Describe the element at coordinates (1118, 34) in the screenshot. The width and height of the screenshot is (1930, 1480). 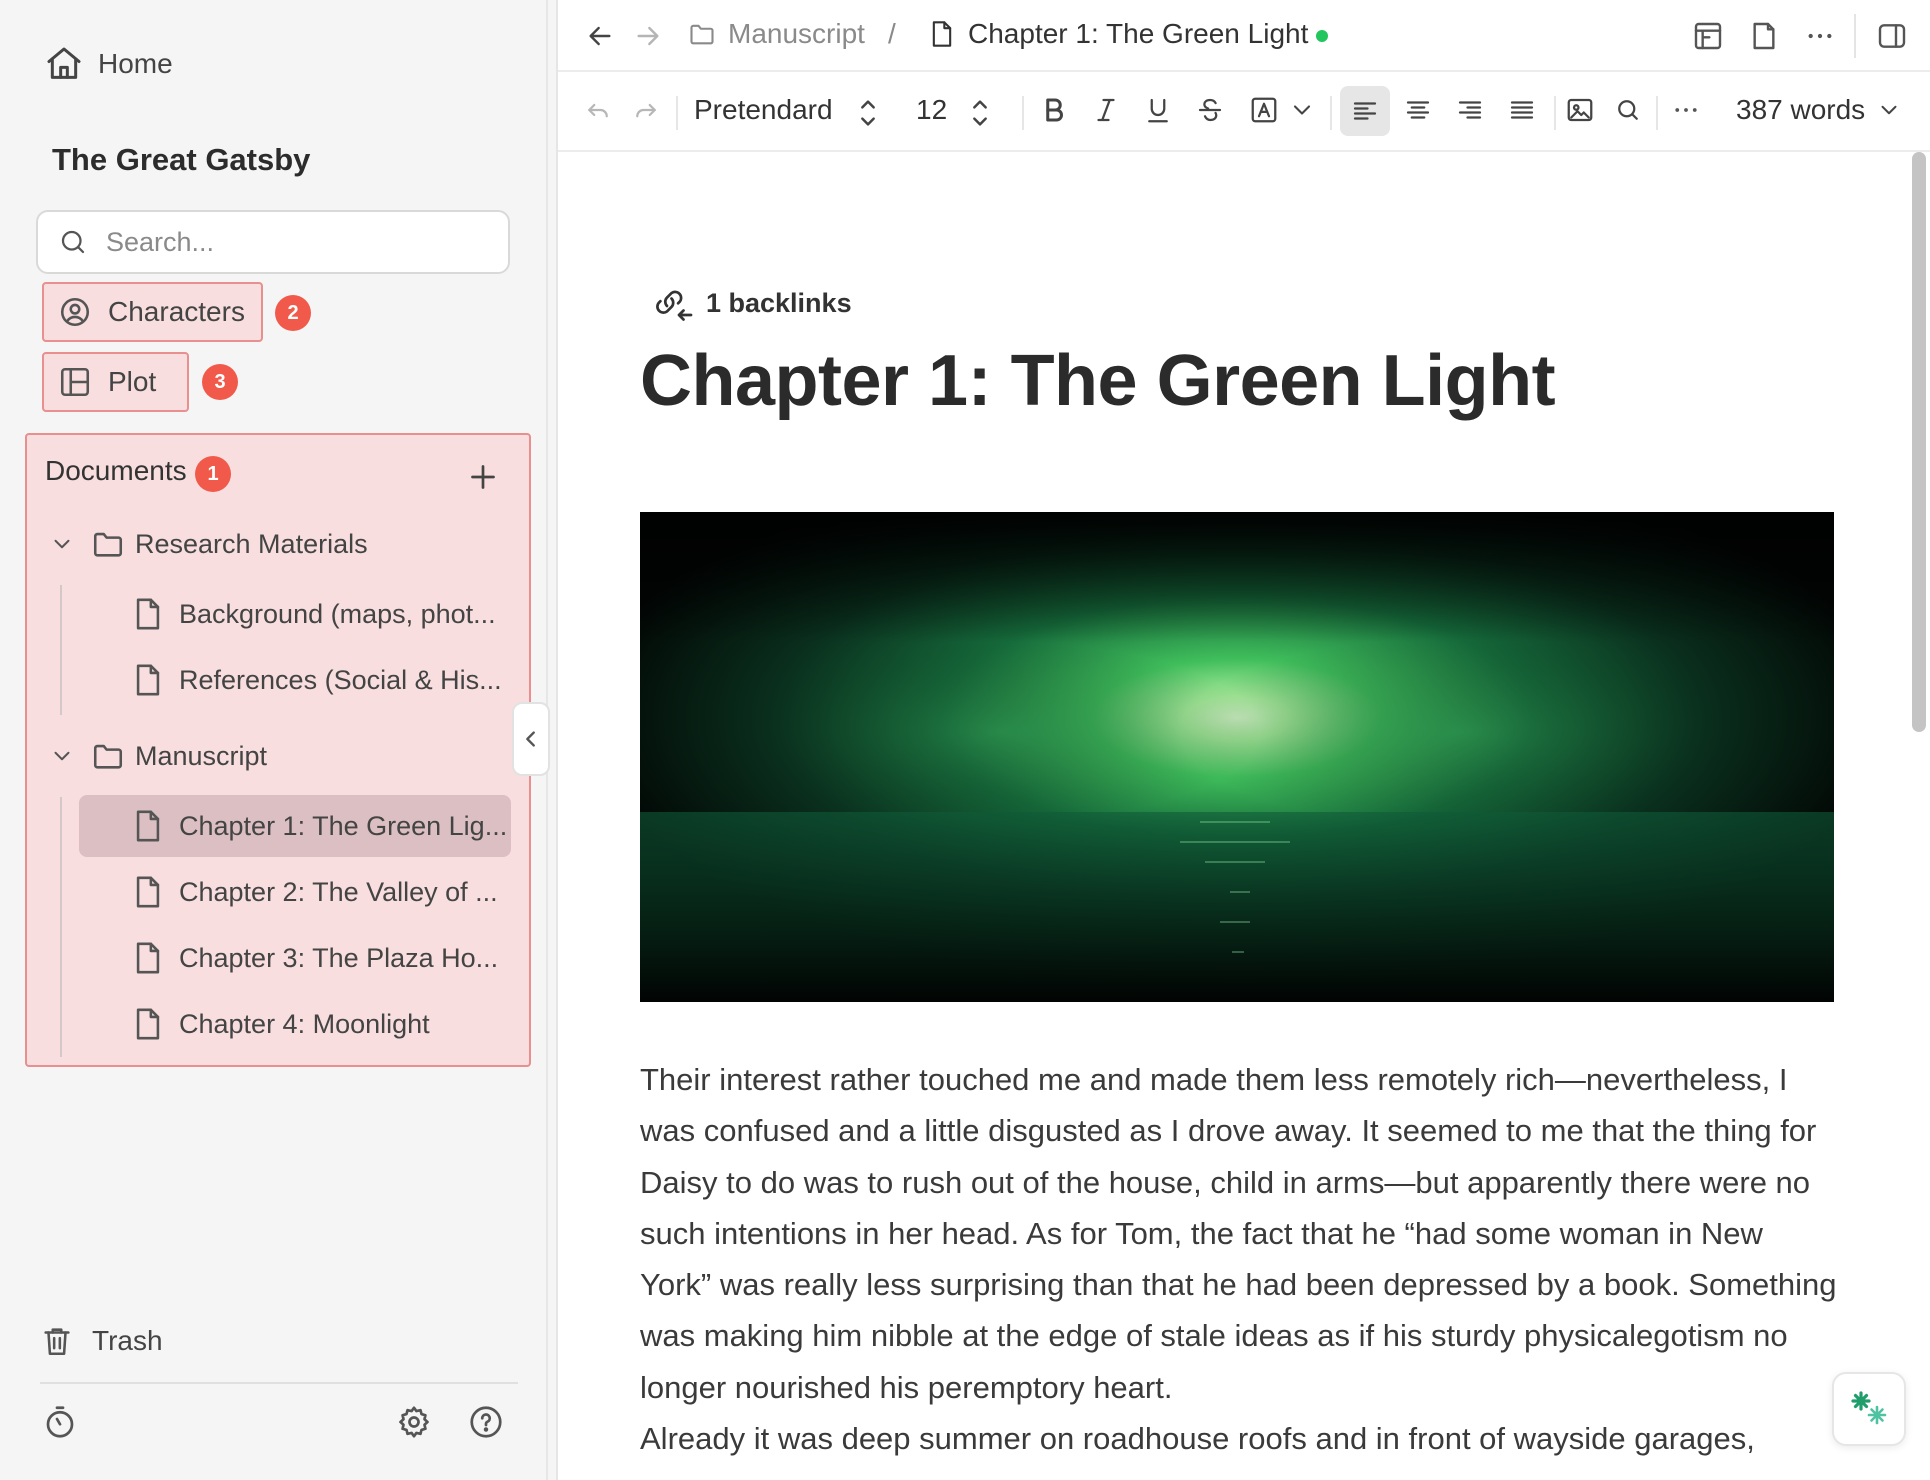
I see `breadcrumb-doc: Chapter 1: The Green Light` at that location.